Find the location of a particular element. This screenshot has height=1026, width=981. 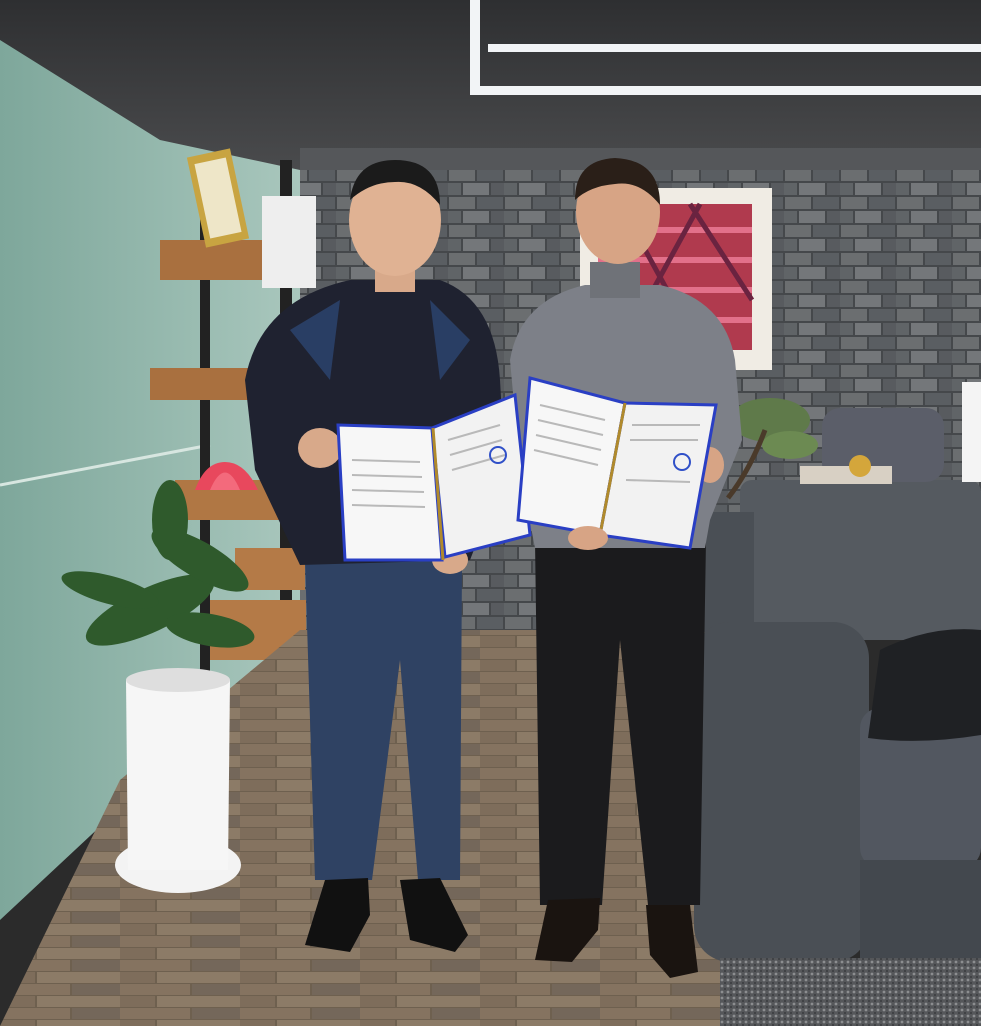

contract-folder-right is located at coordinates (617, 463).